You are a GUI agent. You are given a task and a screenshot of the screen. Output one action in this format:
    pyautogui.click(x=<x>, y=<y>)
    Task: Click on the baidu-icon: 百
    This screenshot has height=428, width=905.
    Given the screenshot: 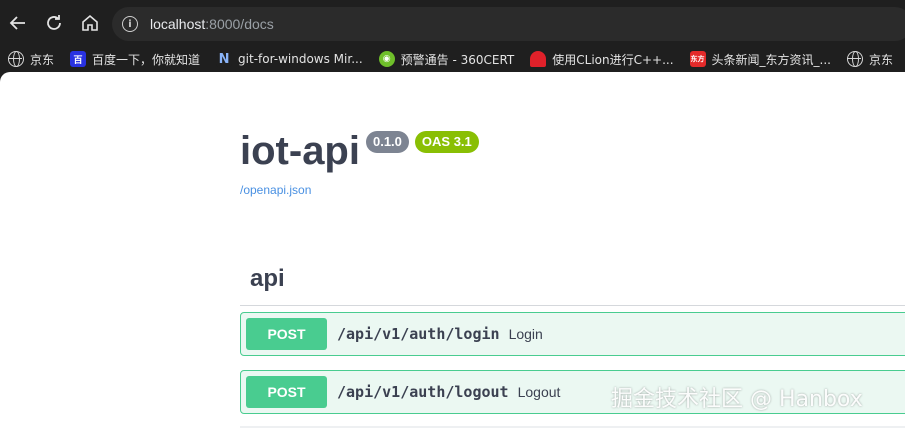 What is the action you would take?
    pyautogui.click(x=78, y=59)
    